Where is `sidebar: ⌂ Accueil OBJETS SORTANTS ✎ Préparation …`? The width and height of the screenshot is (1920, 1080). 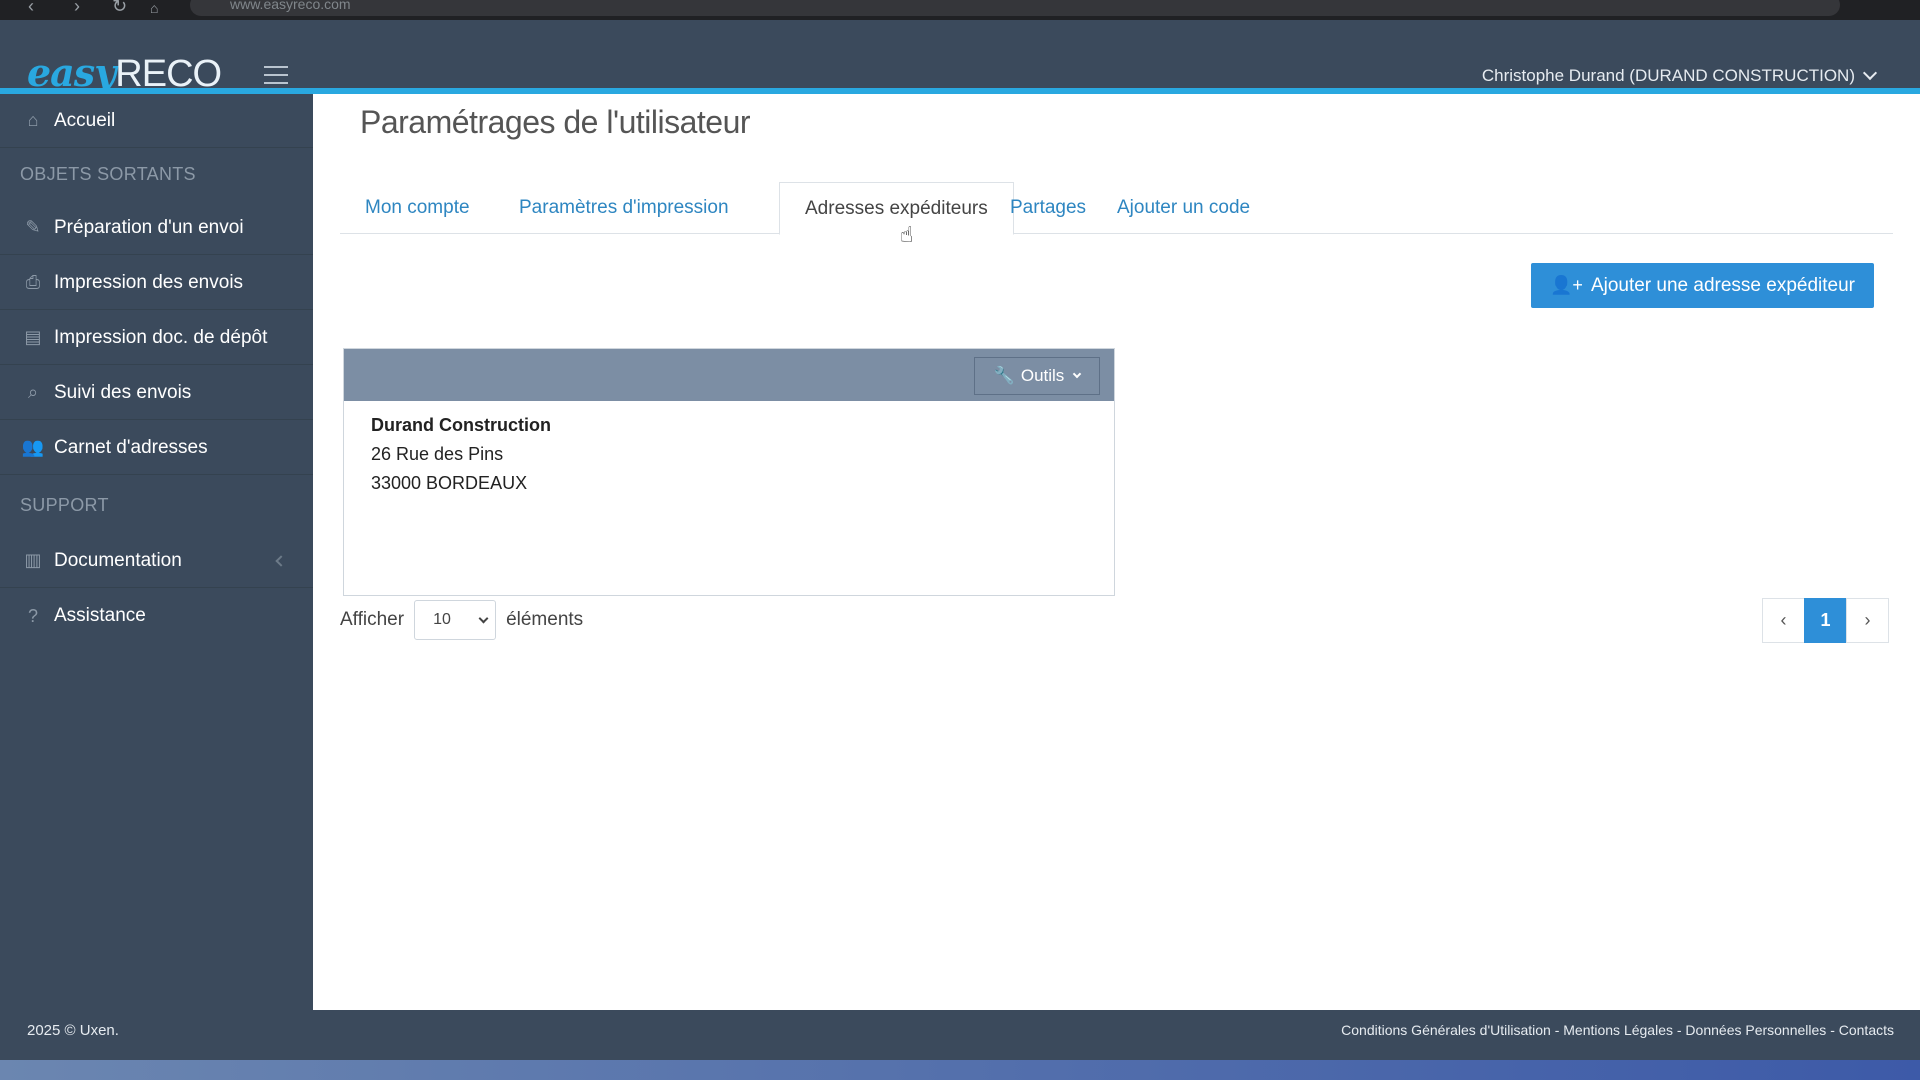 sidebar: ⌂ Accueil OBJETS SORTANTS ✎ Préparation … is located at coordinates (156, 552).